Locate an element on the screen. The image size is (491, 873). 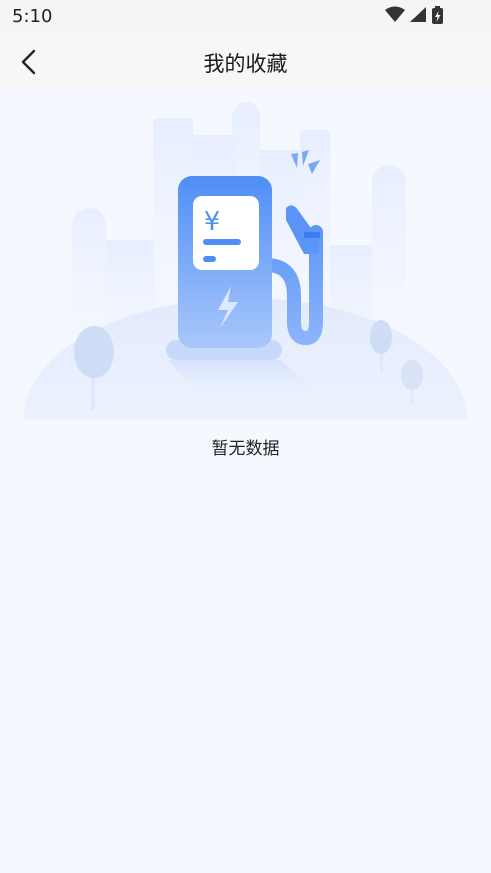
yen-icon: ¥ is located at coordinates (212, 222).